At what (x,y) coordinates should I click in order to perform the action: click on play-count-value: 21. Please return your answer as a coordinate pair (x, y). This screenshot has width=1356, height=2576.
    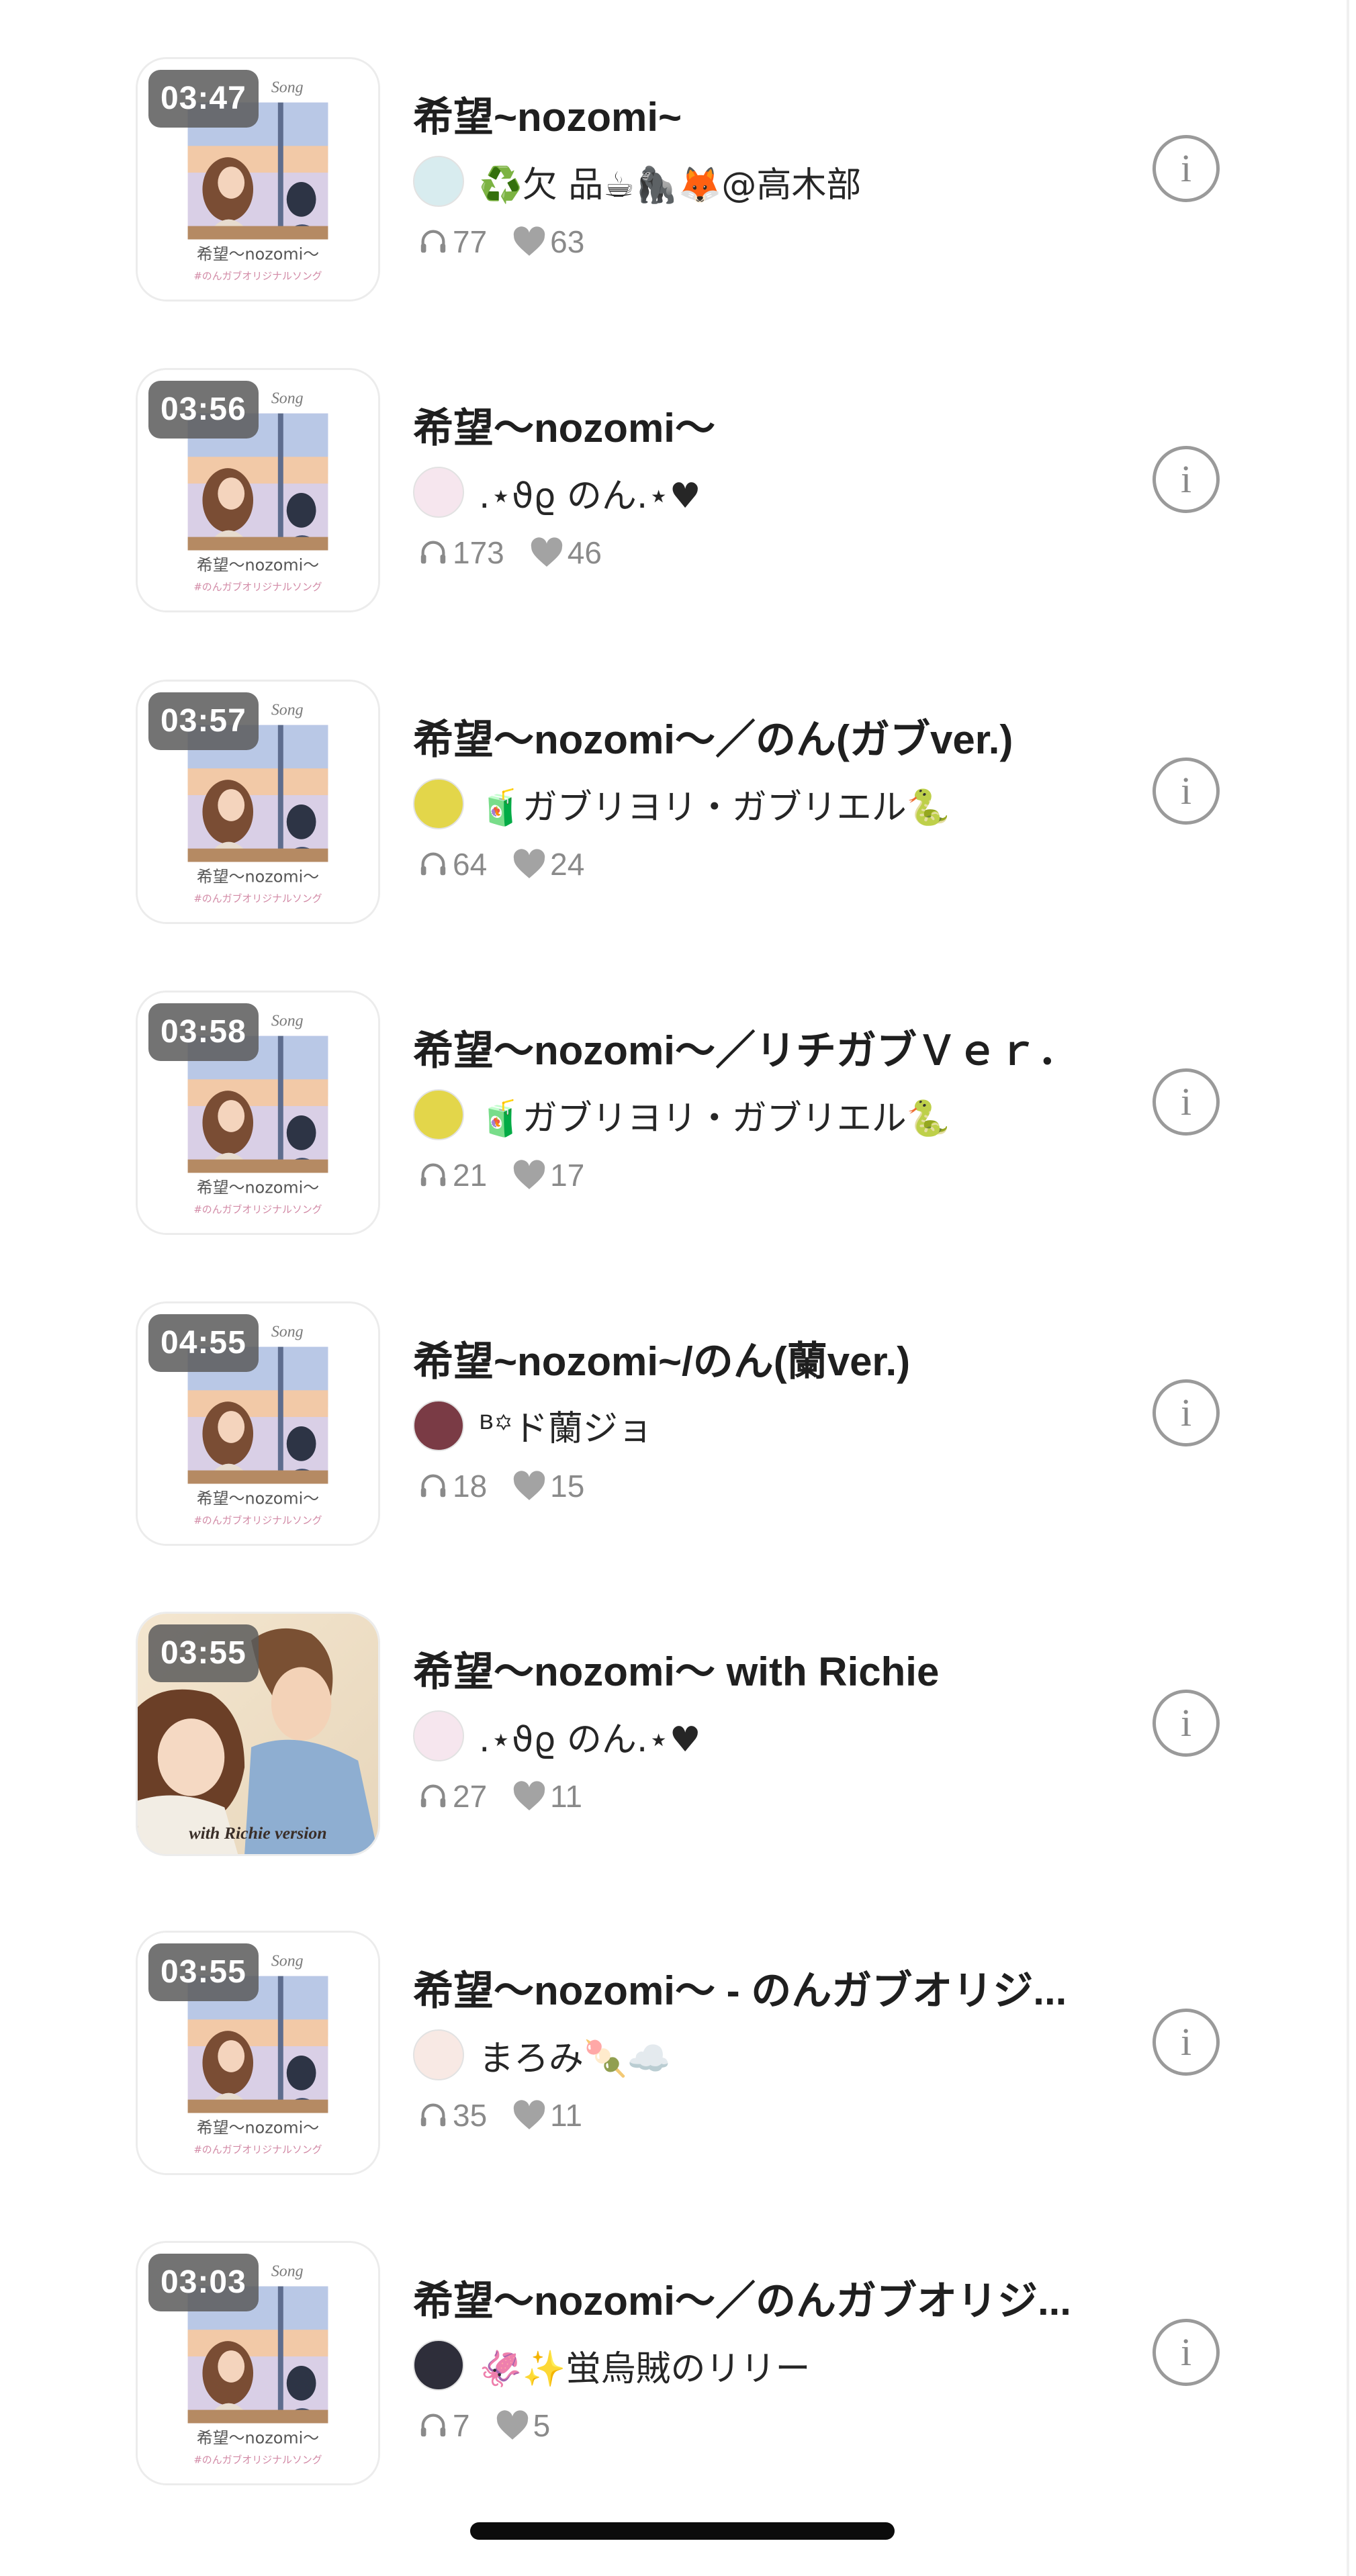
    Looking at the image, I should click on (470, 1175).